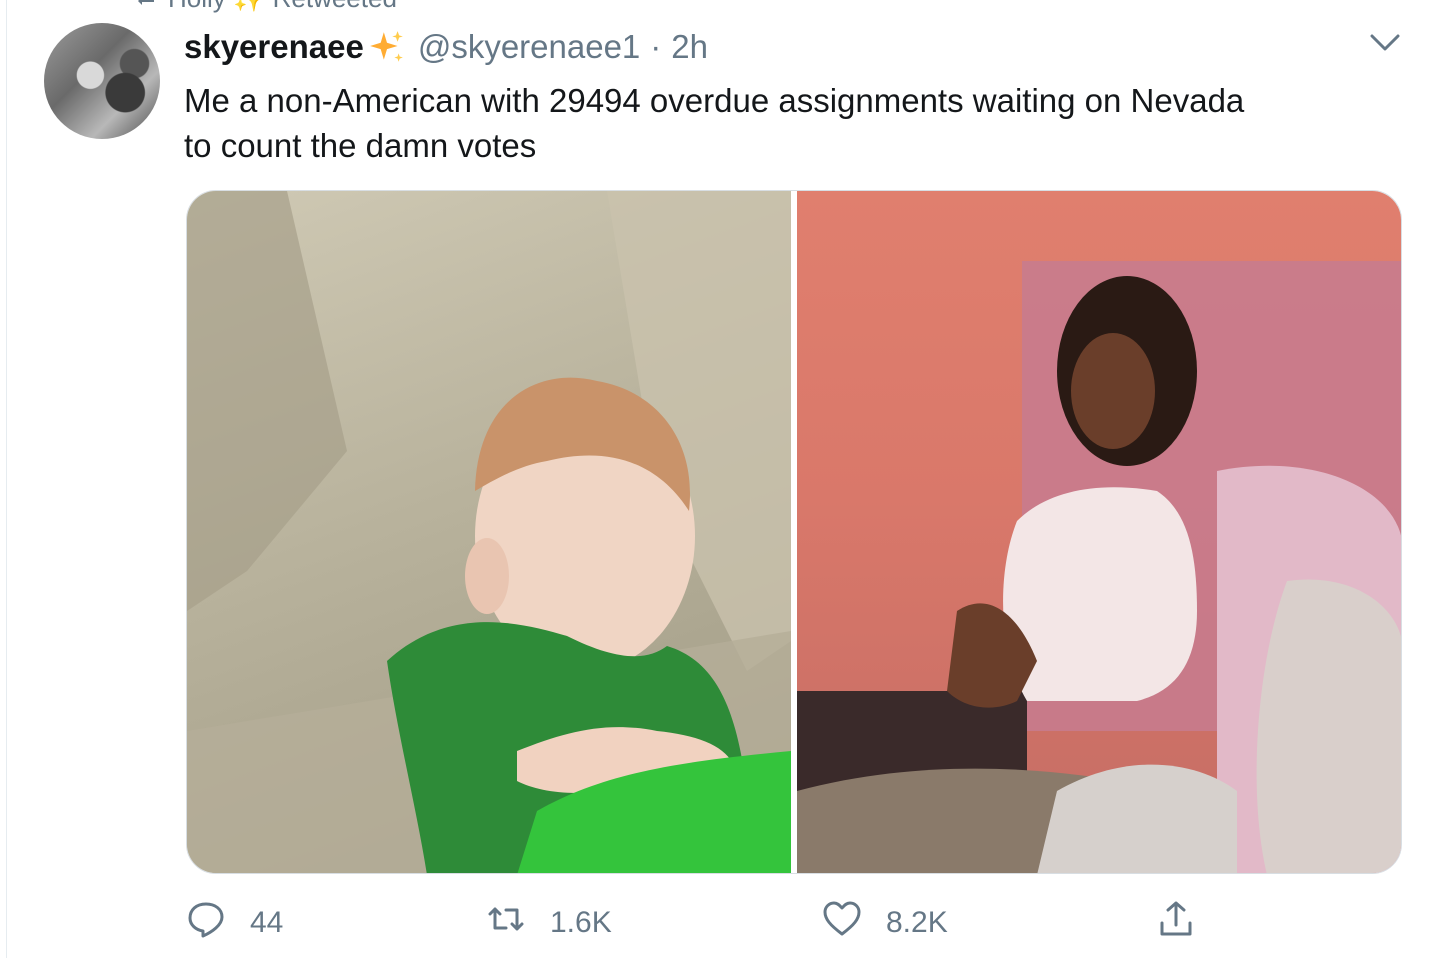  Describe the element at coordinates (102, 81) in the screenshot. I see `avatar` at that location.